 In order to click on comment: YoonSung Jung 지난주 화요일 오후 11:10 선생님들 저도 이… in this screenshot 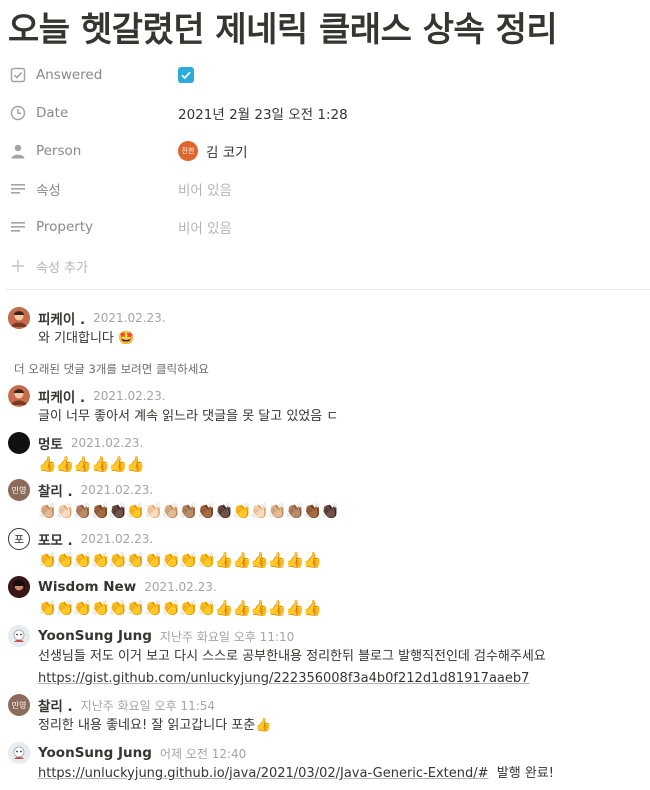, I will do `click(328, 657)`.